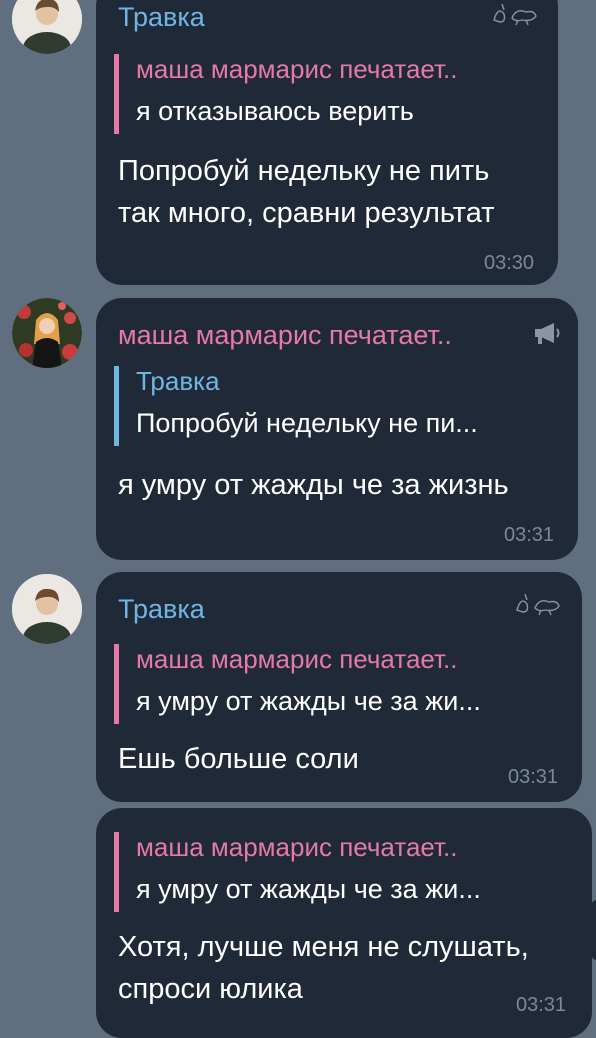  I want to click on megaphone-icon, so click(548, 335).